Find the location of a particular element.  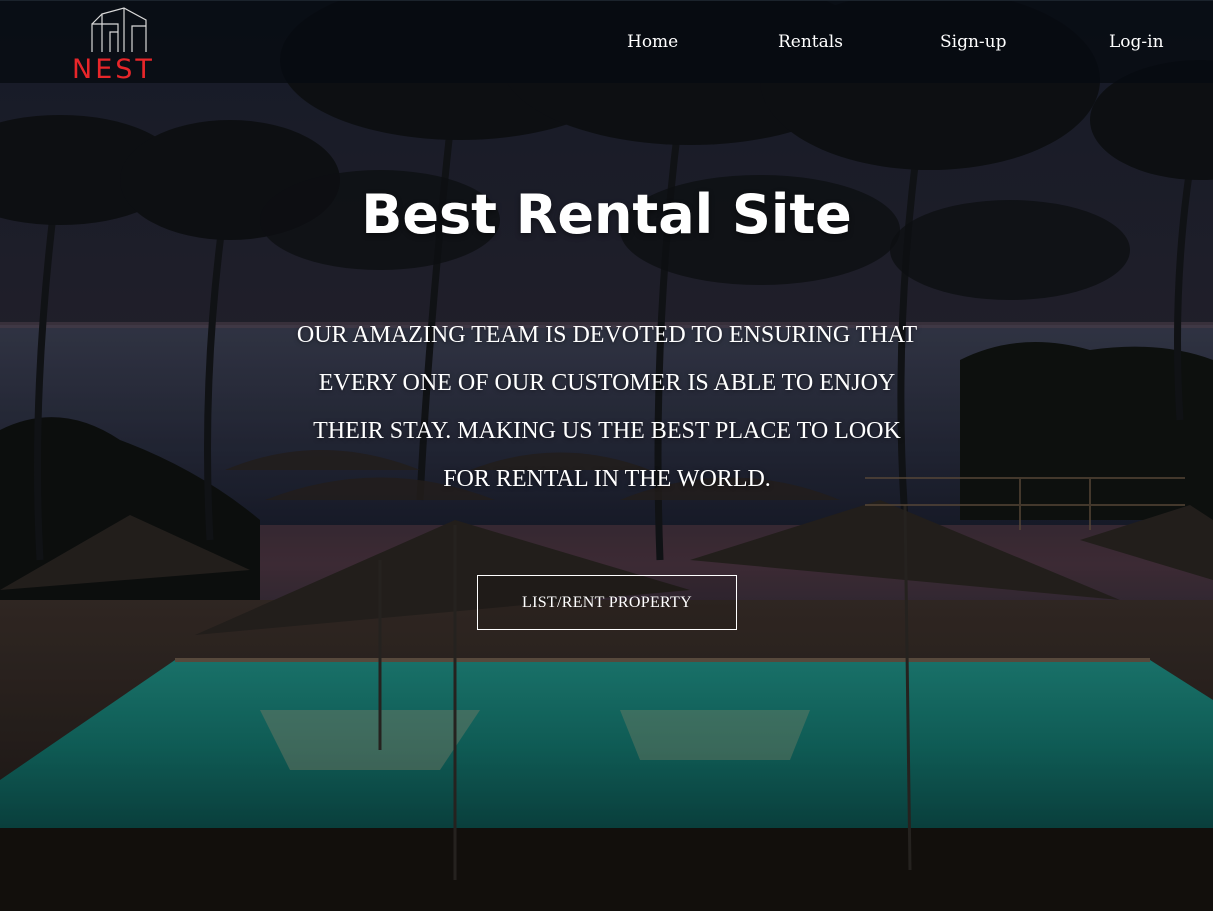

house-outline-icon is located at coordinates (119, 29).